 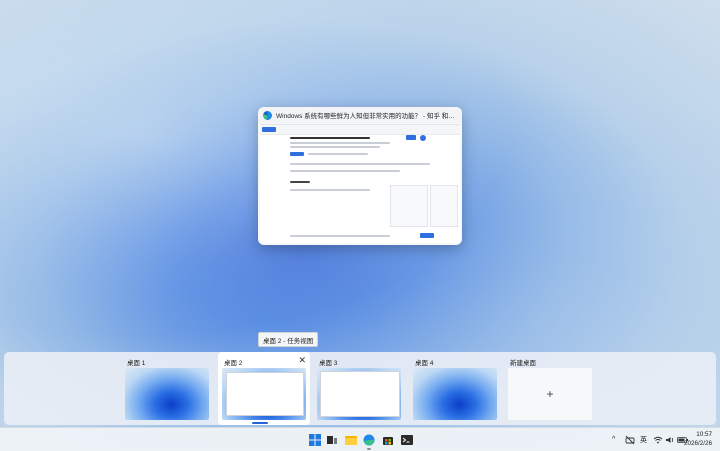 I want to click on question-title-thumb, so click(x=330, y=138).